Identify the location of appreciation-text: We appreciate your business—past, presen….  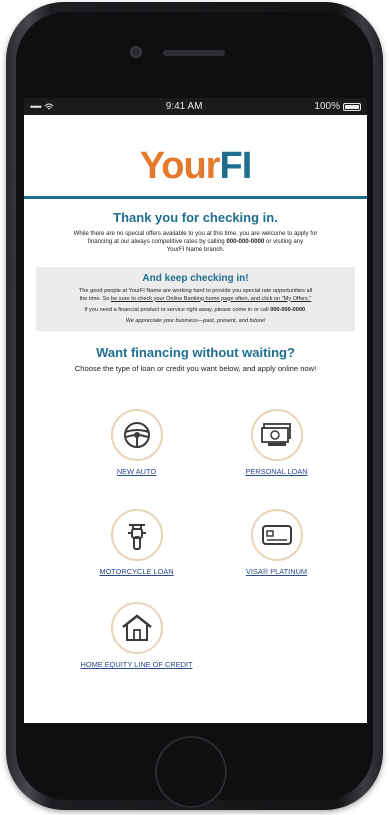
(195, 321).